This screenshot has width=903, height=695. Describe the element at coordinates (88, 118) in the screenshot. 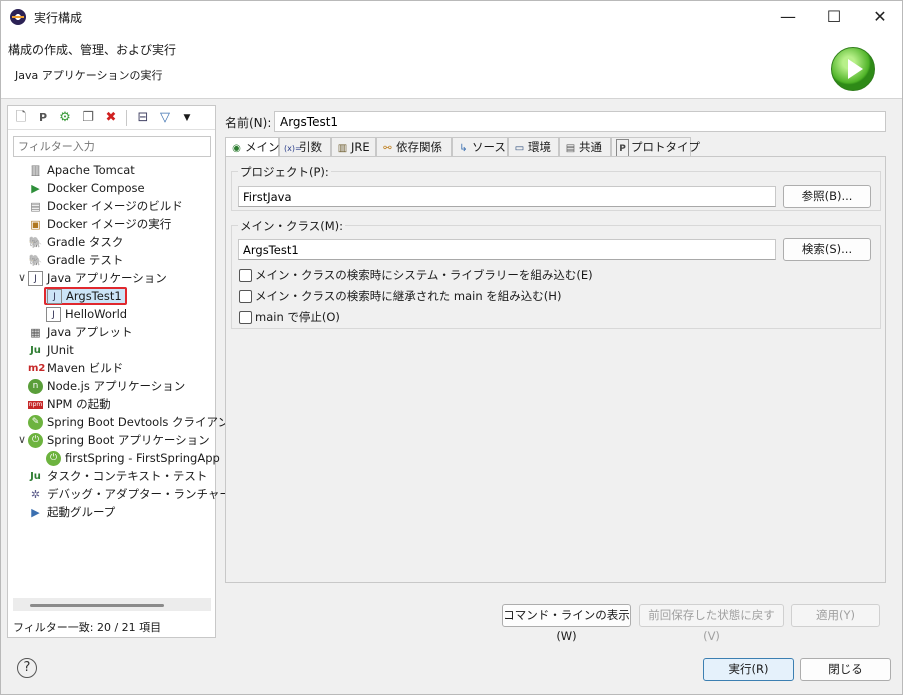

I see `duplicate-icon: ❐` at that location.